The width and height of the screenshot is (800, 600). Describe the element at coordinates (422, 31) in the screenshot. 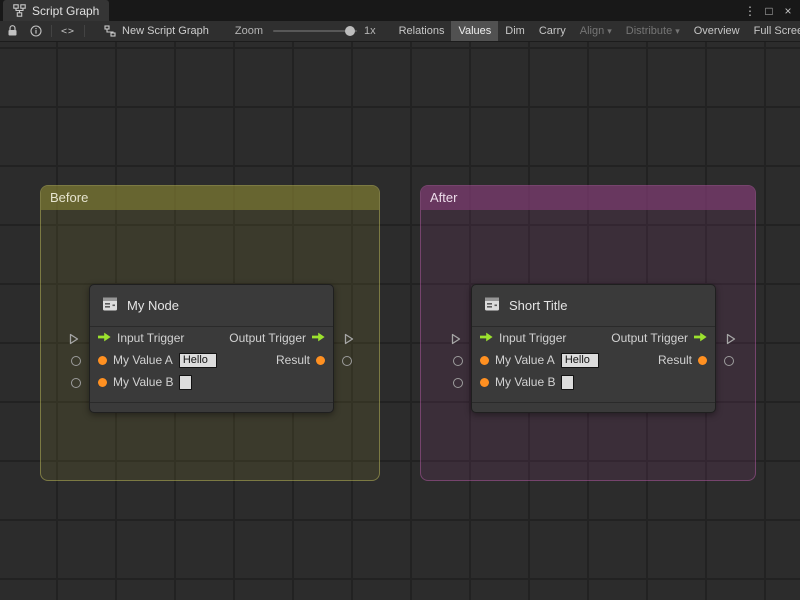

I see `relations-button: Relations` at that location.